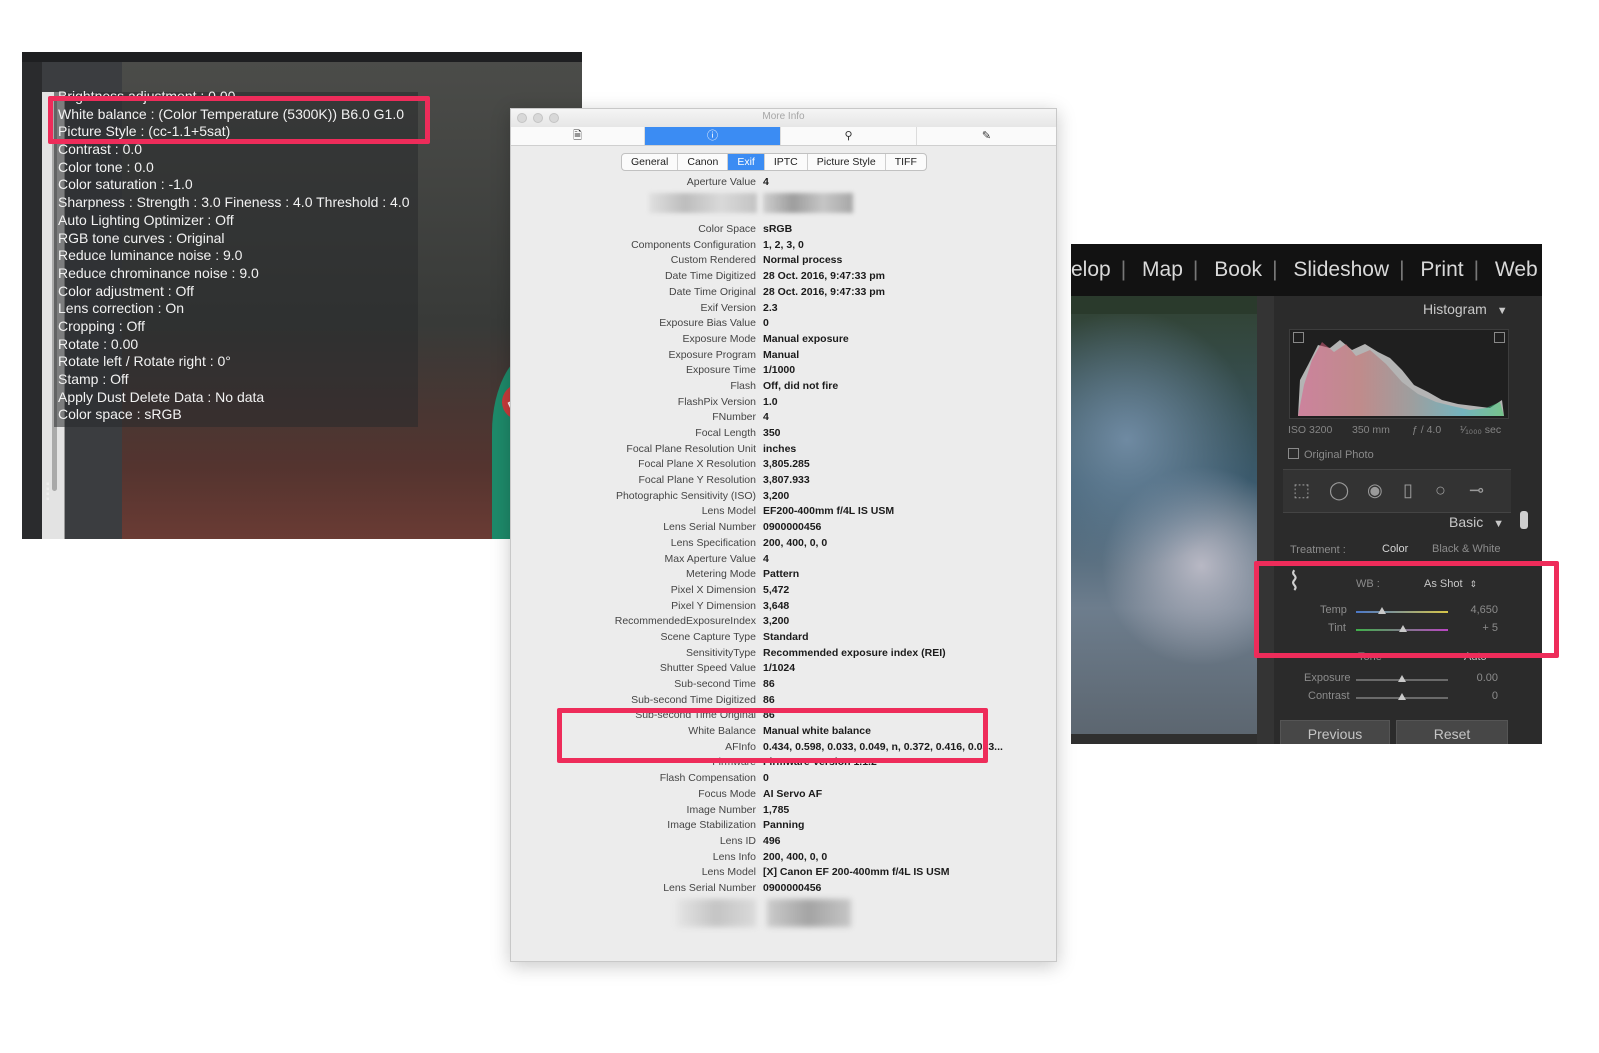  What do you see at coordinates (1476, 522) in the screenshot?
I see `basic-header: Basic ▼` at bounding box center [1476, 522].